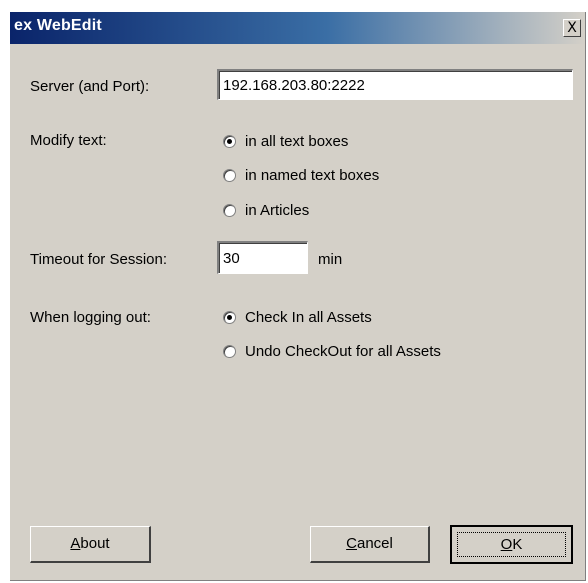 The width and height of the screenshot is (588, 583). Describe the element at coordinates (297, 141) in the screenshot. I see `radio-label: in all text boxes` at that location.